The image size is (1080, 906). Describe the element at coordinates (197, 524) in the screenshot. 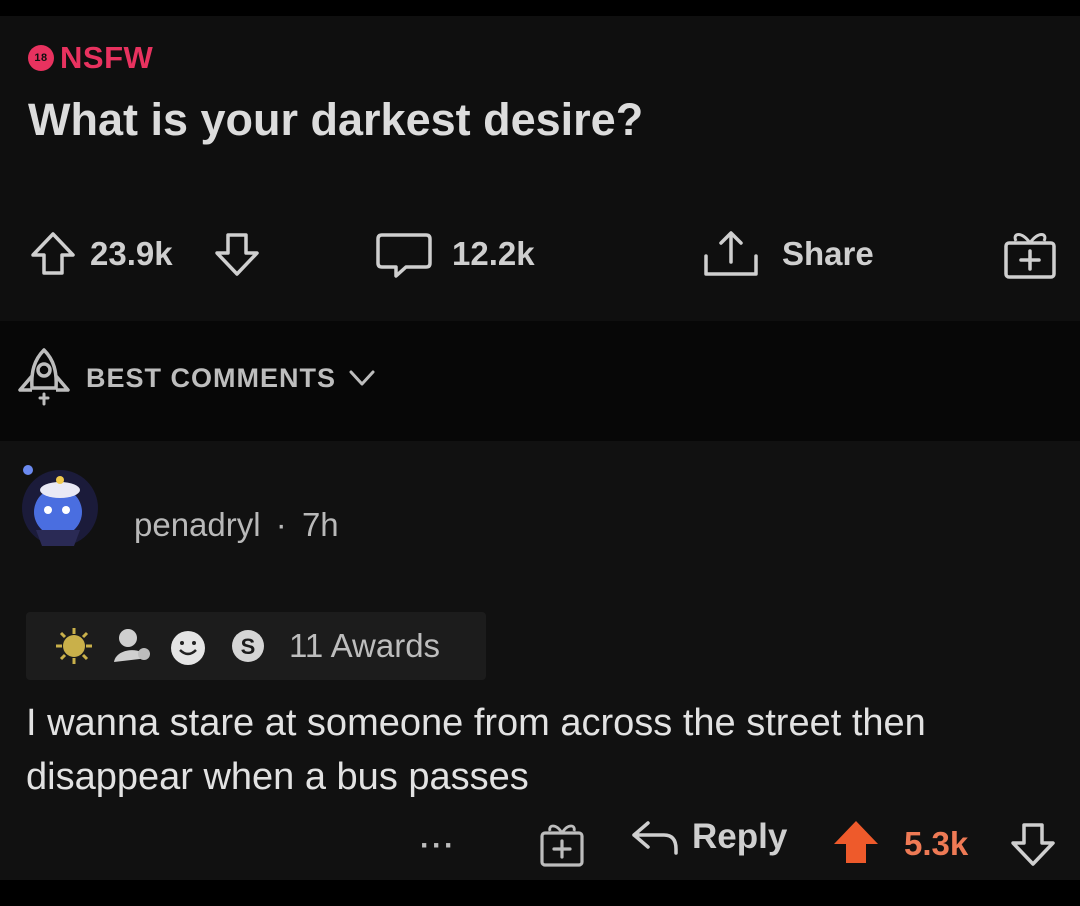

I see `comment-author: penadryl` at that location.